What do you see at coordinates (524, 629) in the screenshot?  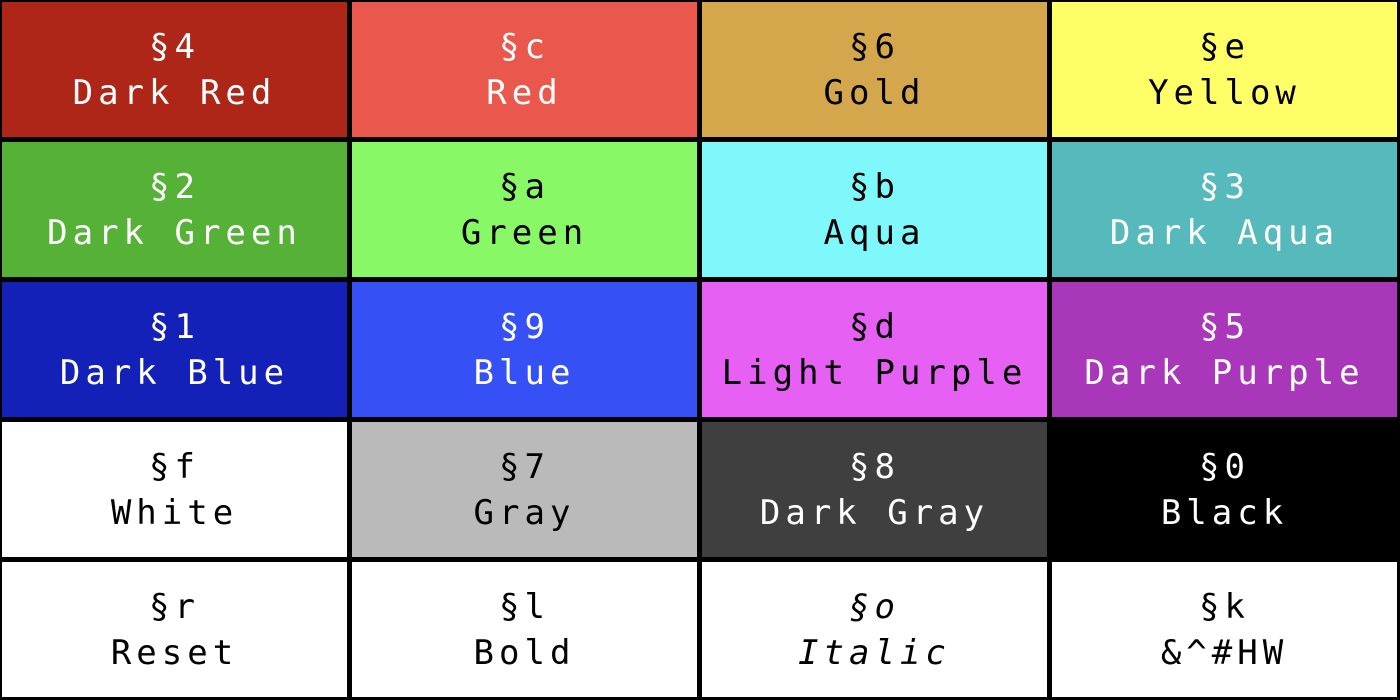 I see `format-swatch-bold: §l Bold` at bounding box center [524, 629].